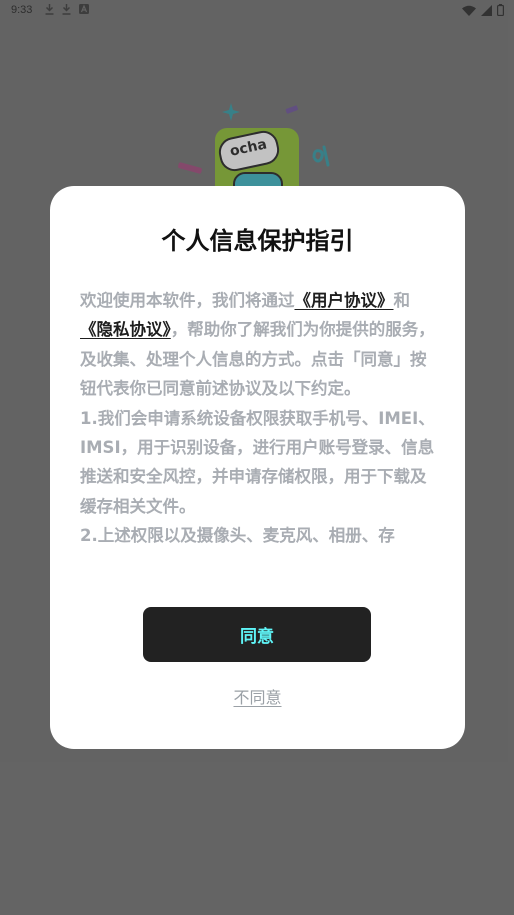 This screenshot has height=915, width=514. I want to click on dialog-header: 个人信息保护指引, so click(257, 241).